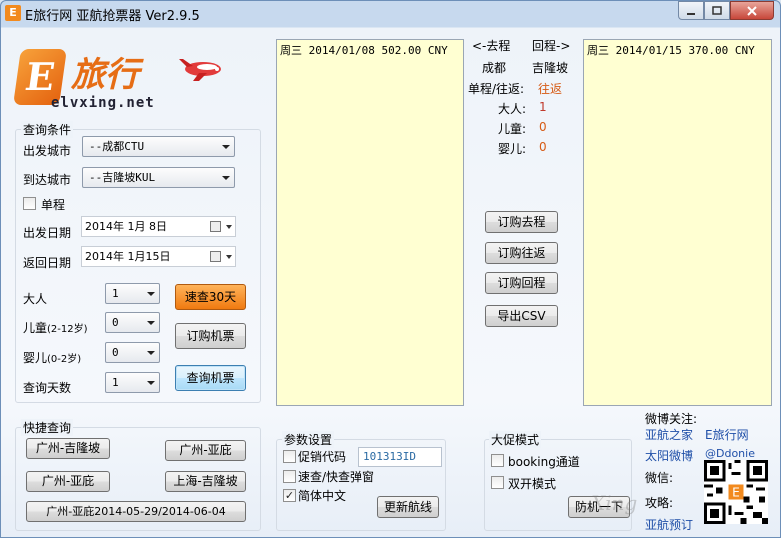 The image size is (781, 538). Describe the element at coordinates (717, 10) in the screenshot. I see `maximize-button` at that location.